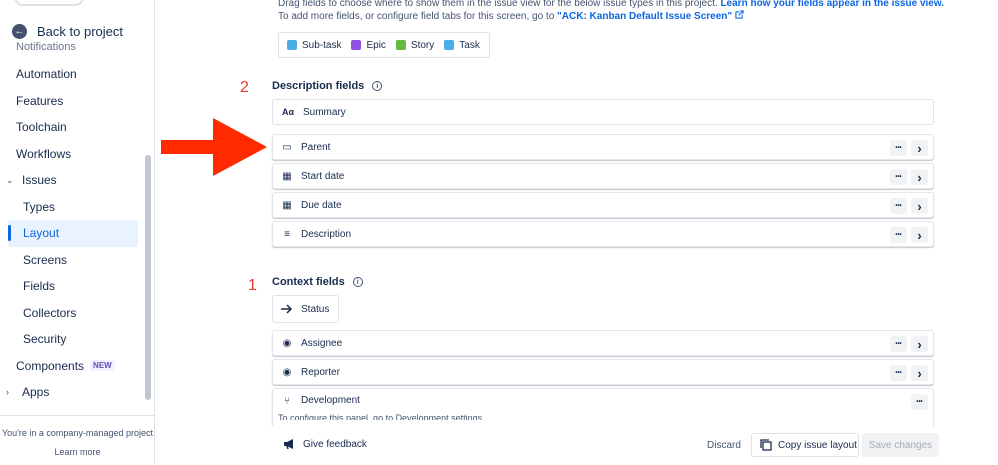  What do you see at coordinates (39, 180) in the screenshot?
I see `sidebar-item-label: Issues` at bounding box center [39, 180].